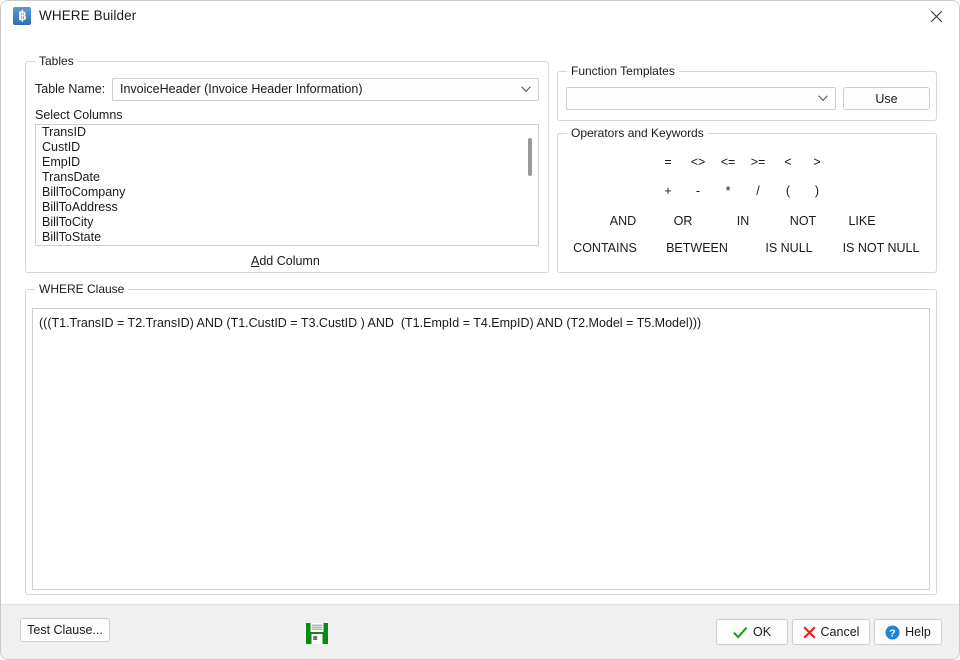 The height and width of the screenshot is (660, 960). I want to click on keyword-in: IN, so click(743, 221).